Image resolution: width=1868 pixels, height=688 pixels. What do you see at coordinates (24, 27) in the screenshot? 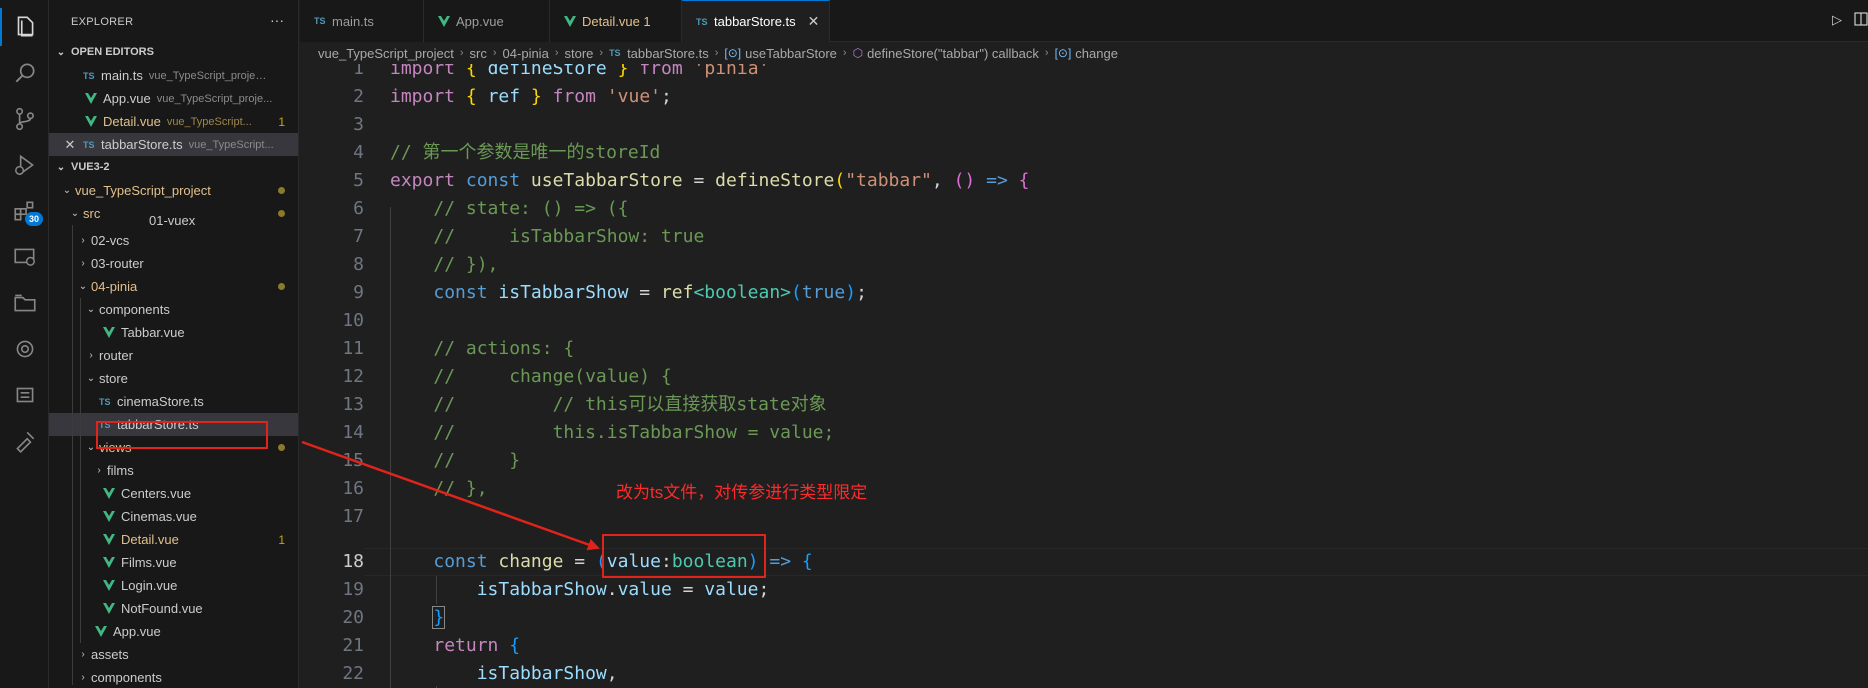
I see `explorer-icon` at bounding box center [24, 27].